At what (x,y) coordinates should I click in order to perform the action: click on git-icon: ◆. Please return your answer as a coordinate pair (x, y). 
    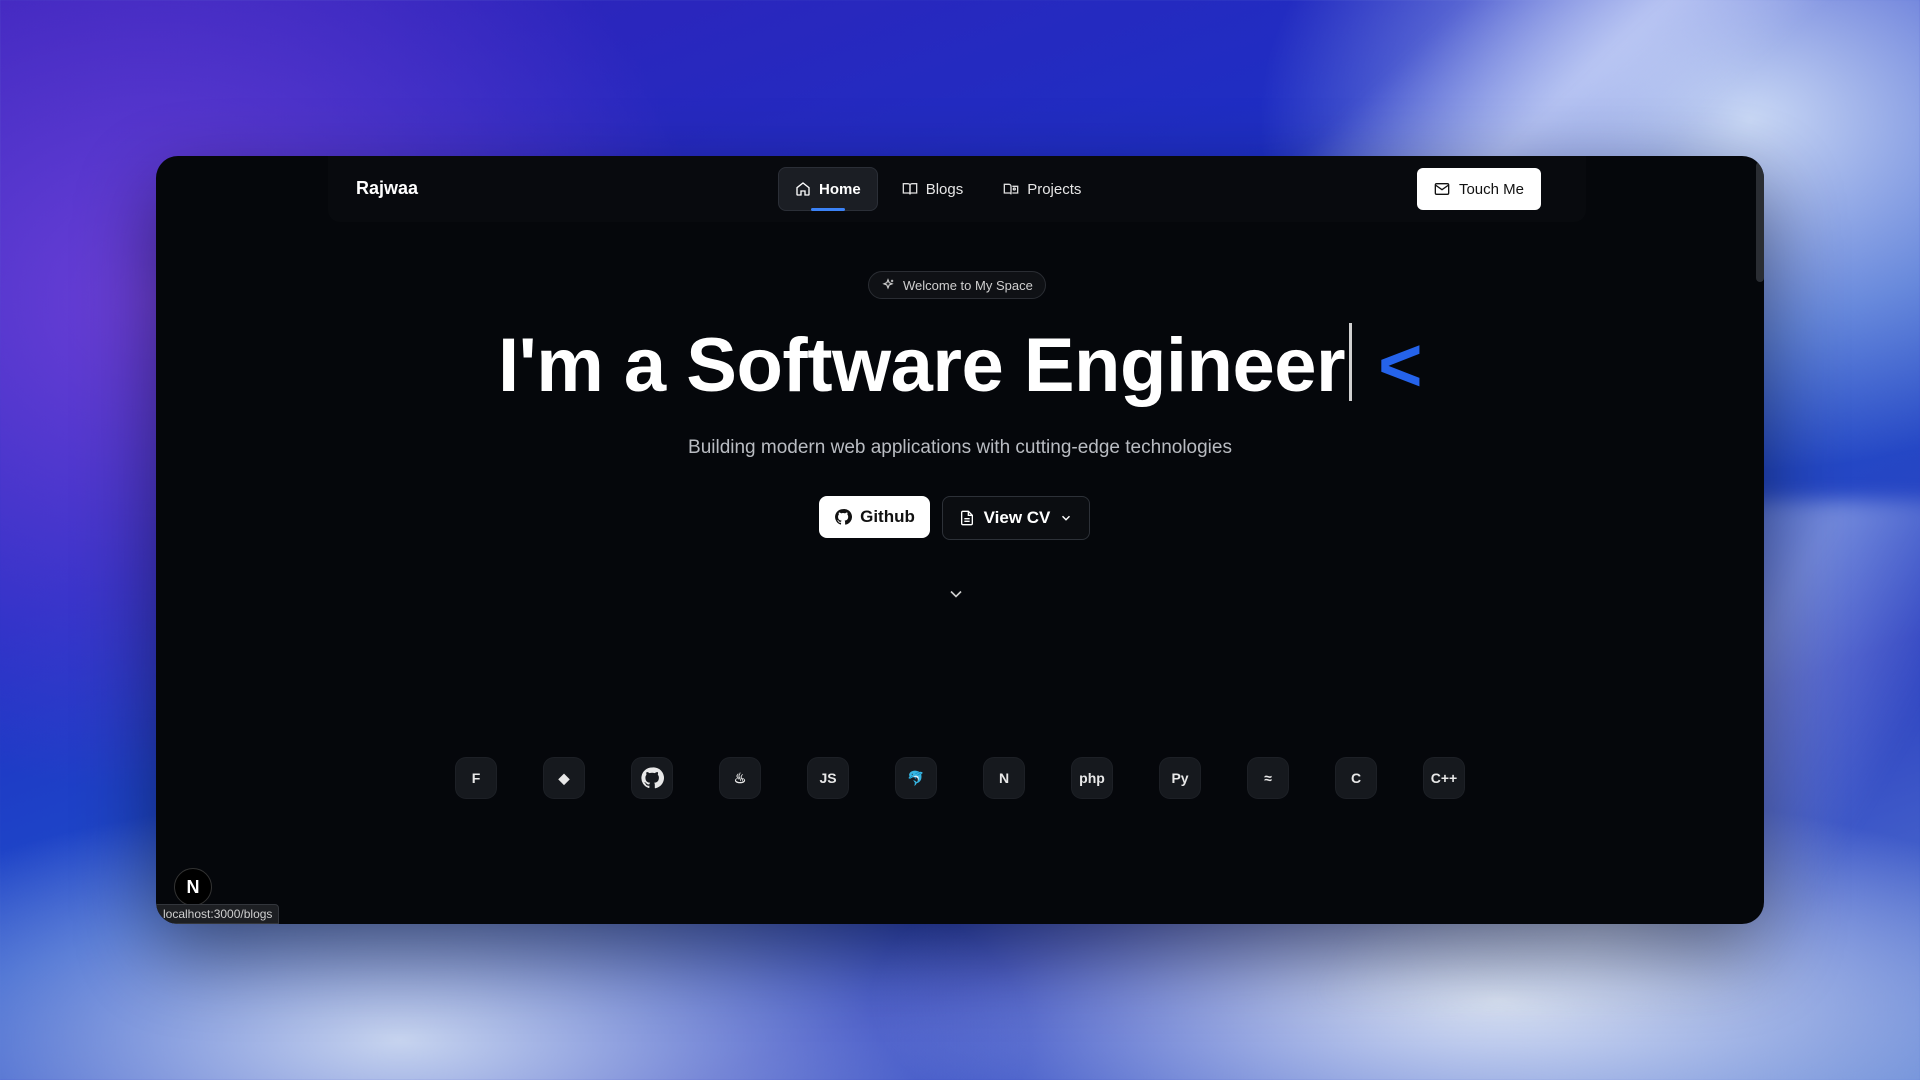
    Looking at the image, I should click on (564, 778).